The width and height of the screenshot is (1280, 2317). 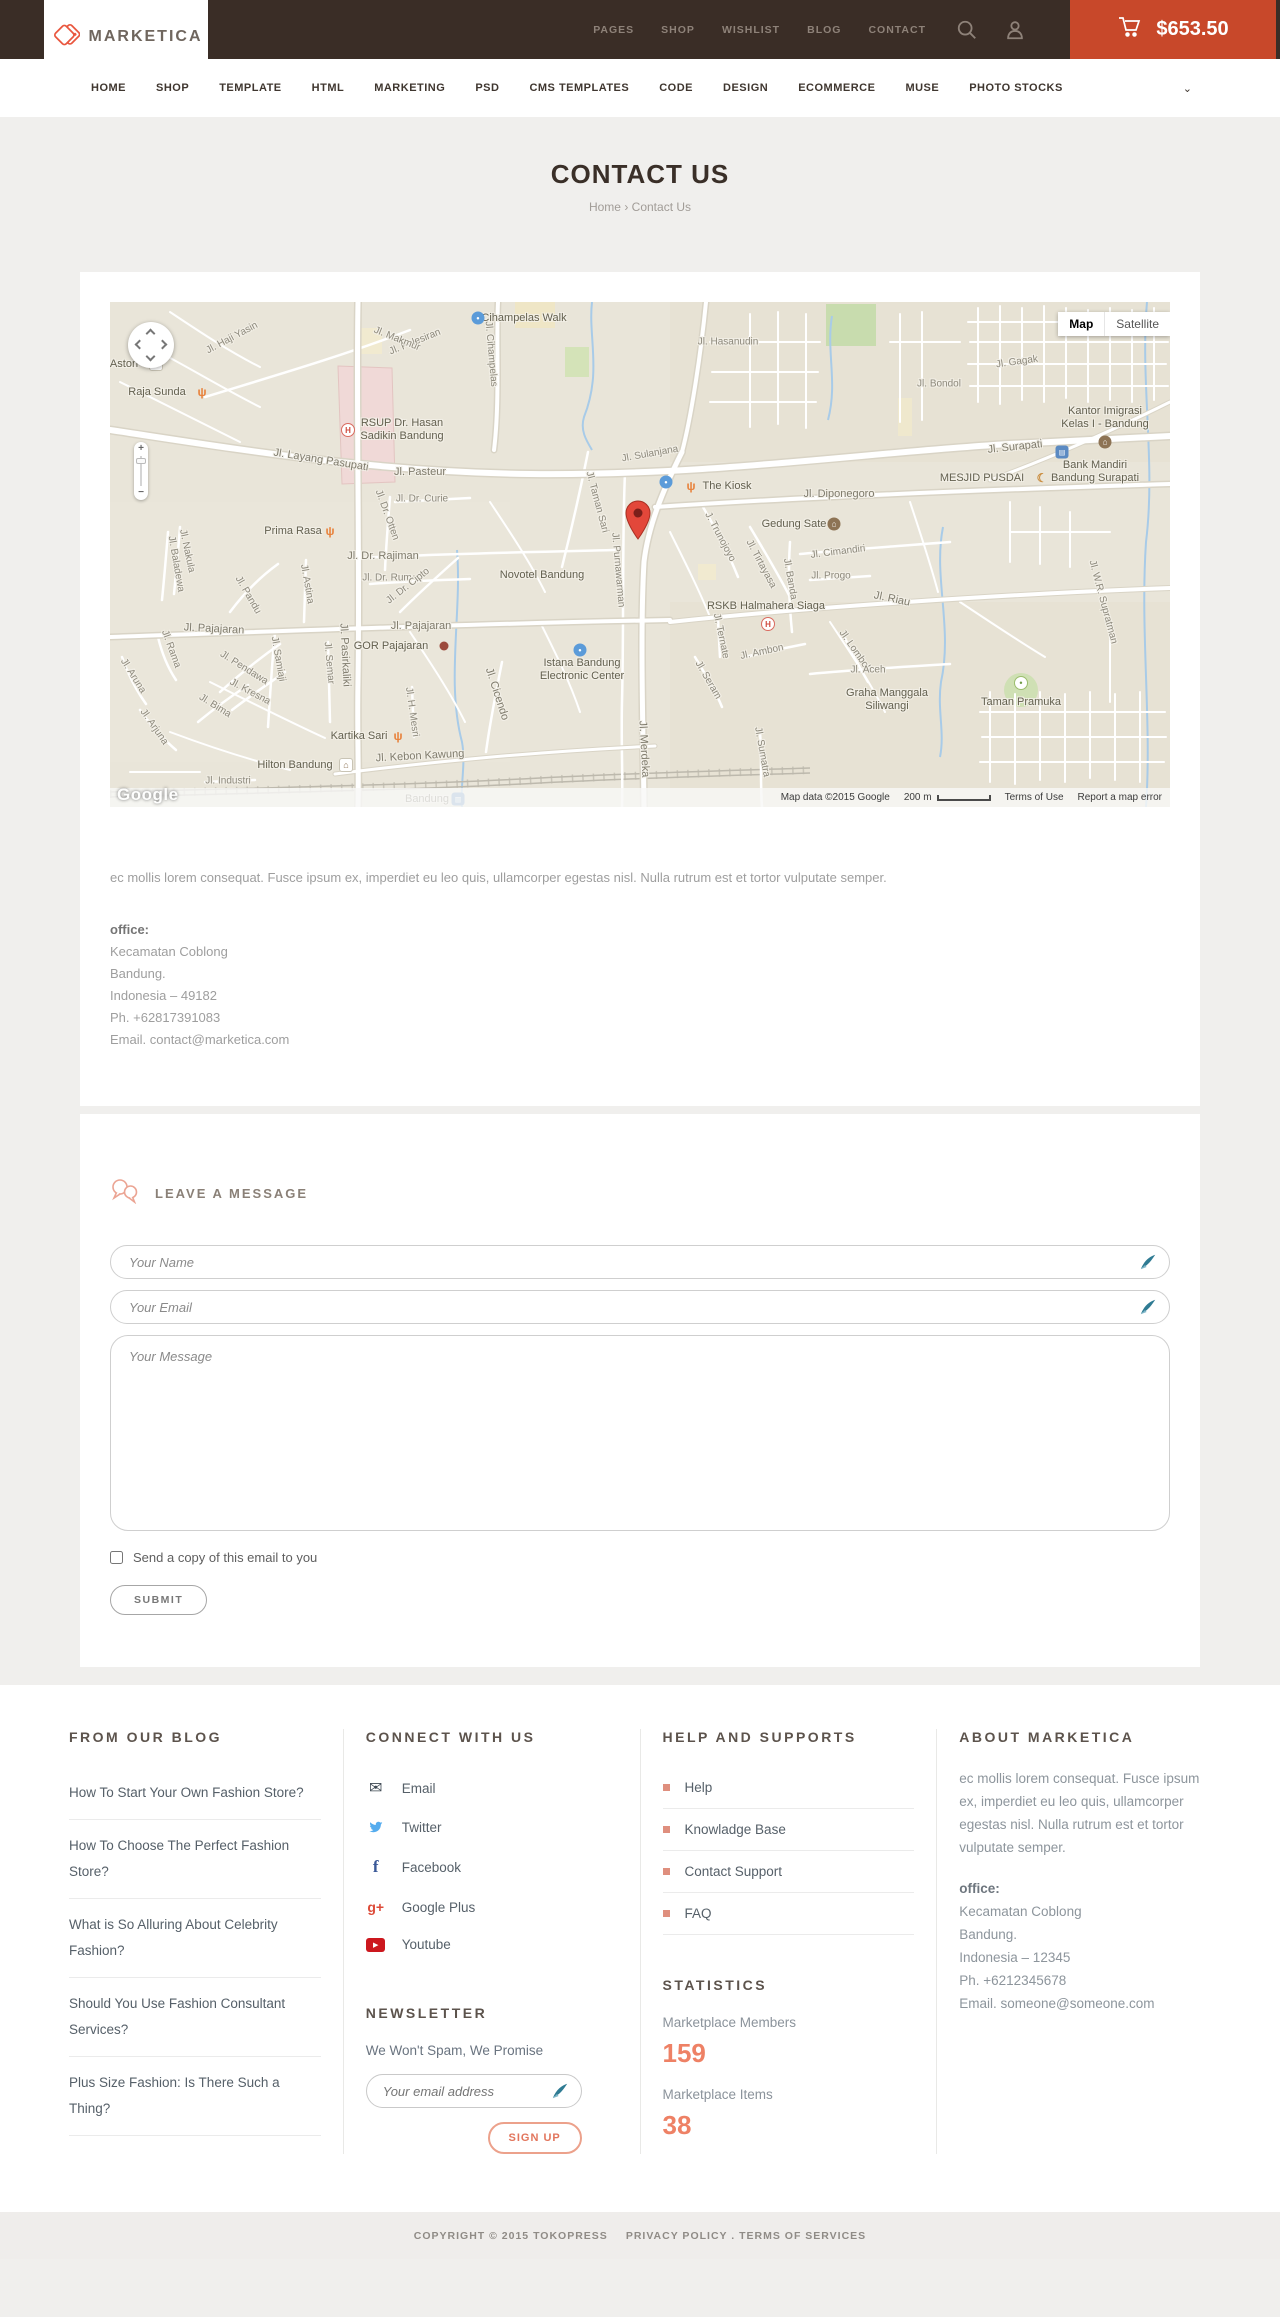 I want to click on social-link-gplus: g+ Google Plus, so click(x=492, y=1907).